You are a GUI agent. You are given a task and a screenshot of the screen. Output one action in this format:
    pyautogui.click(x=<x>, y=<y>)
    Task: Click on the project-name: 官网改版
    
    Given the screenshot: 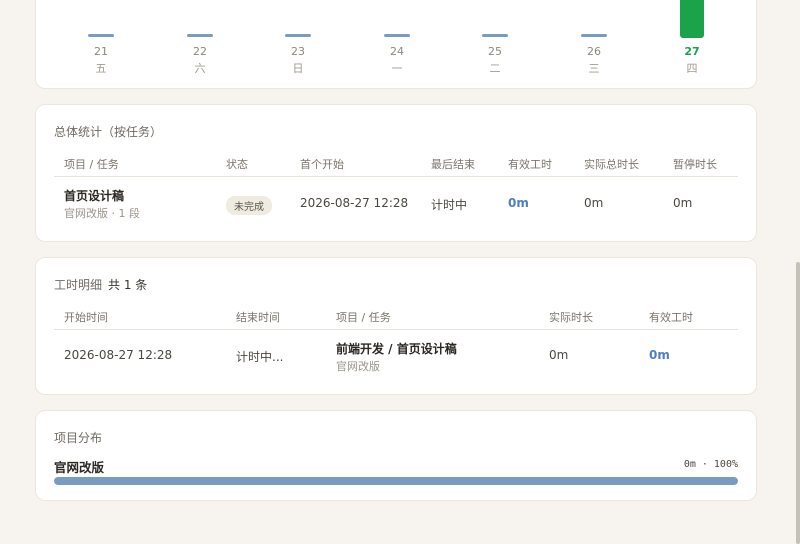 What is the action you would take?
    pyautogui.click(x=79, y=467)
    